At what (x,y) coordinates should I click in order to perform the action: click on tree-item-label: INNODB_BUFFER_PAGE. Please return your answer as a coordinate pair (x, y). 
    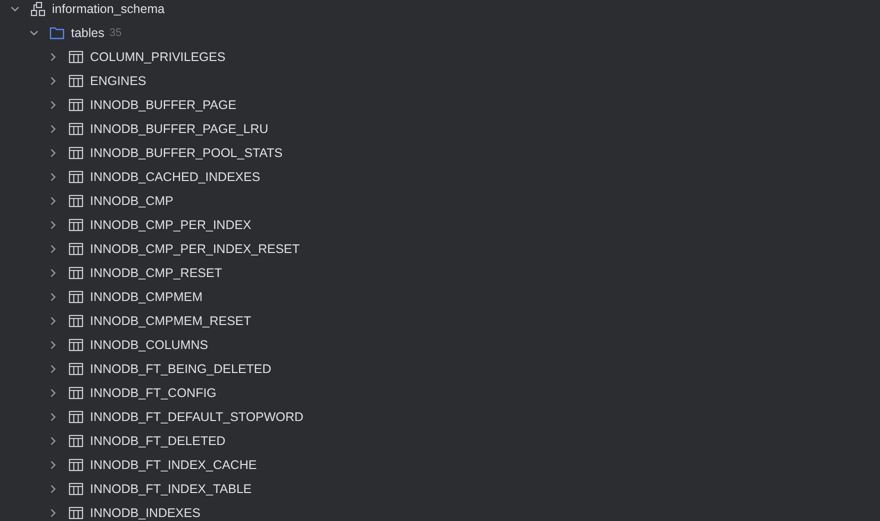
    Looking at the image, I should click on (163, 105).